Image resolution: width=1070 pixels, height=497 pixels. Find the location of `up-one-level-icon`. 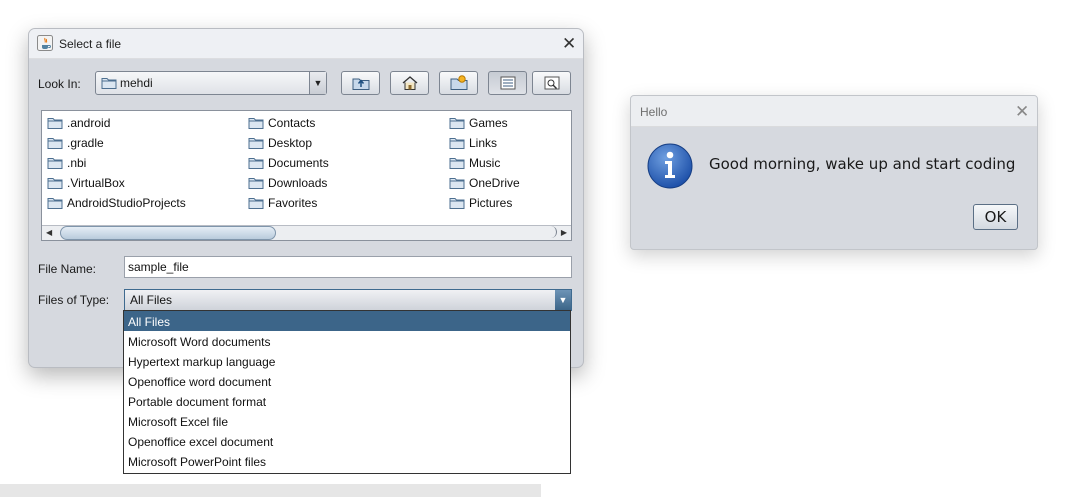

up-one-level-icon is located at coordinates (361, 84).